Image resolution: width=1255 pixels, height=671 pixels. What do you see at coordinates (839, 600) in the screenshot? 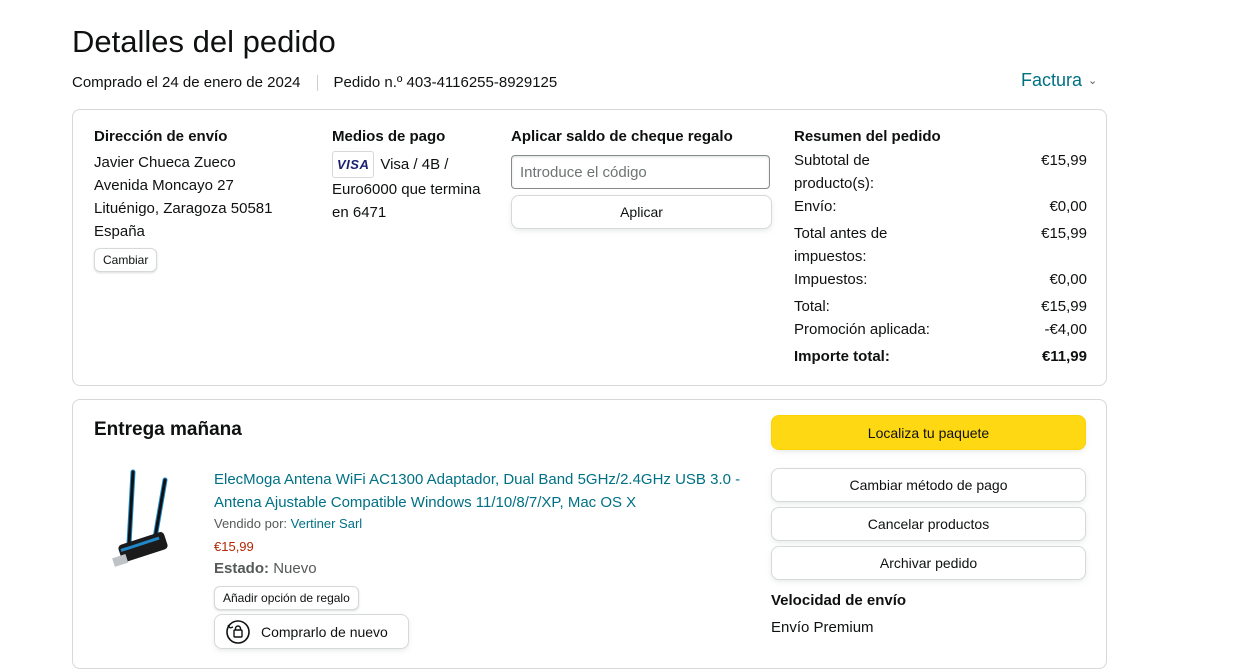
I see `shipping-speed-heading: Velocidad de envío` at bounding box center [839, 600].